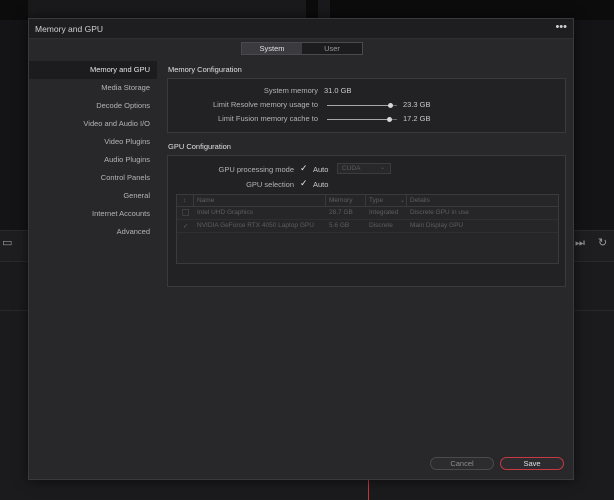 Image resolution: width=614 pixels, height=500 pixels. Describe the element at coordinates (602, 243) in the screenshot. I see `loop-icon: ↻` at that location.